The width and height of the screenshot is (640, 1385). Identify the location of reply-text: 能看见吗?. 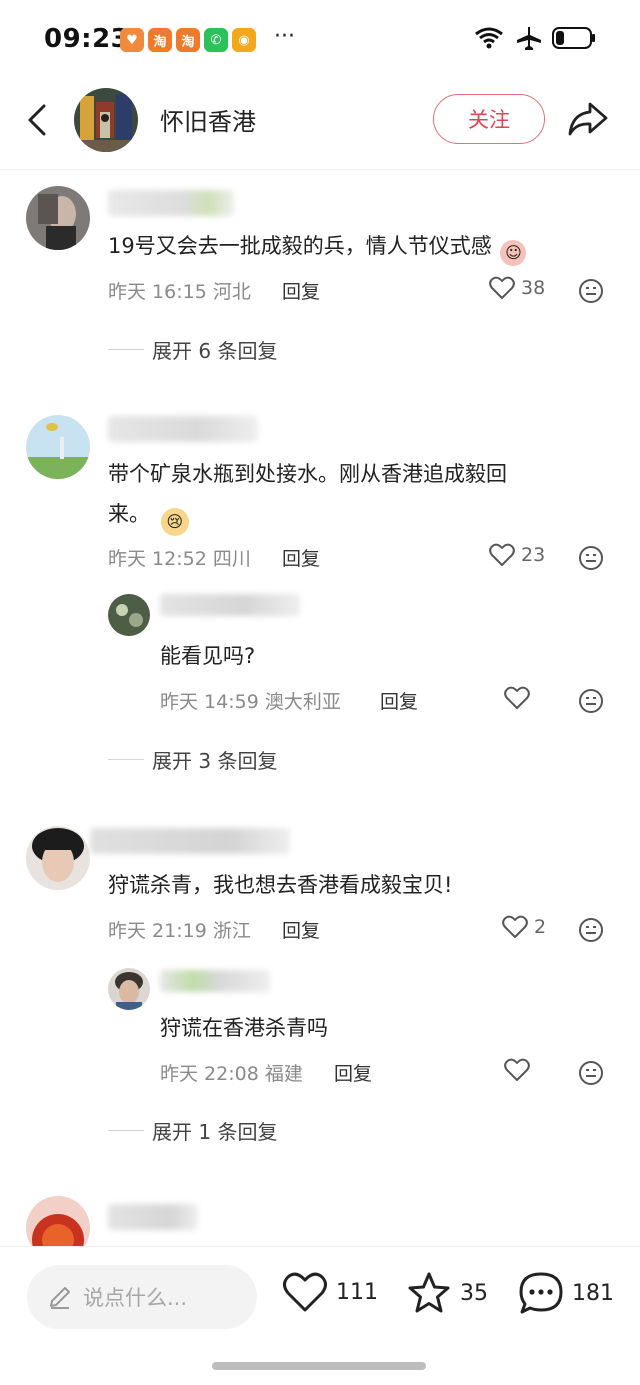
(208, 656).